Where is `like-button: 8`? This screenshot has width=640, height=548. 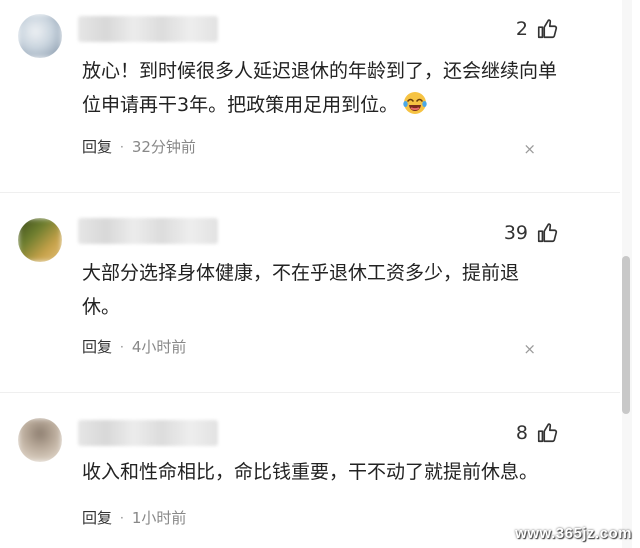 like-button: 8 is located at coordinates (537, 433).